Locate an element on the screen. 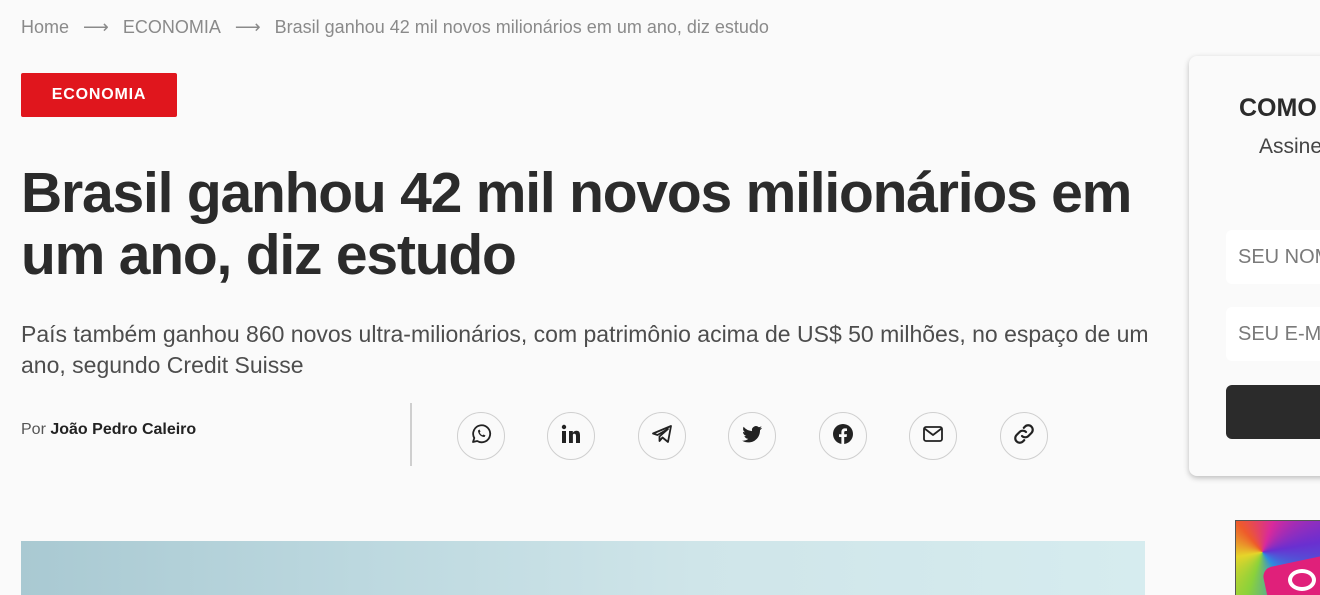 The image size is (1320, 595). newsletter-card: COMO Assine is located at coordinates (1254, 266).